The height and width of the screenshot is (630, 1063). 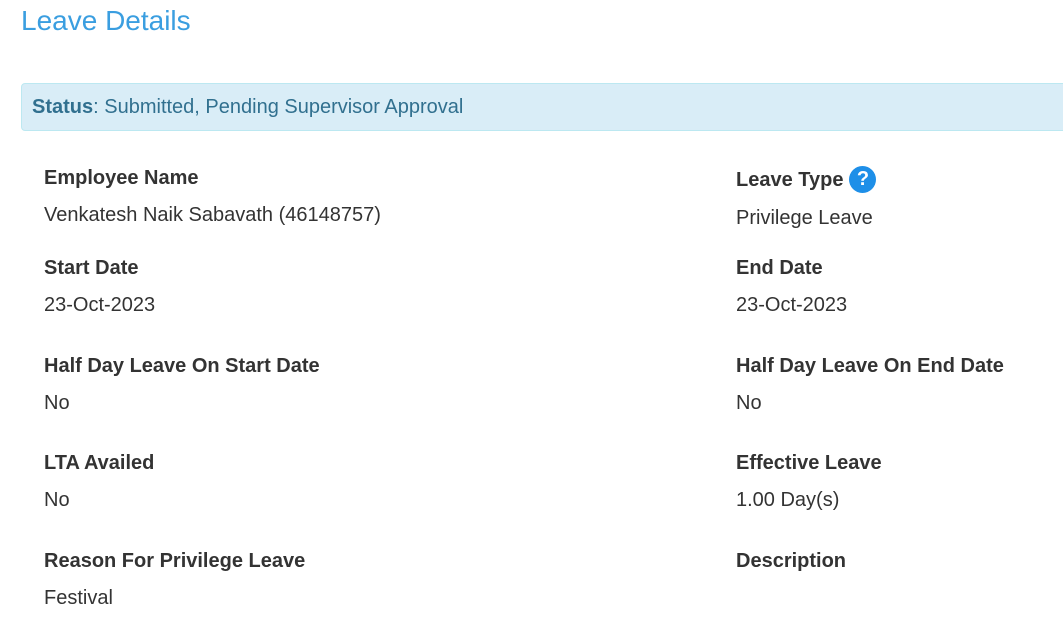 What do you see at coordinates (121, 178) in the screenshot?
I see `employee-name-label: Employee Name` at bounding box center [121, 178].